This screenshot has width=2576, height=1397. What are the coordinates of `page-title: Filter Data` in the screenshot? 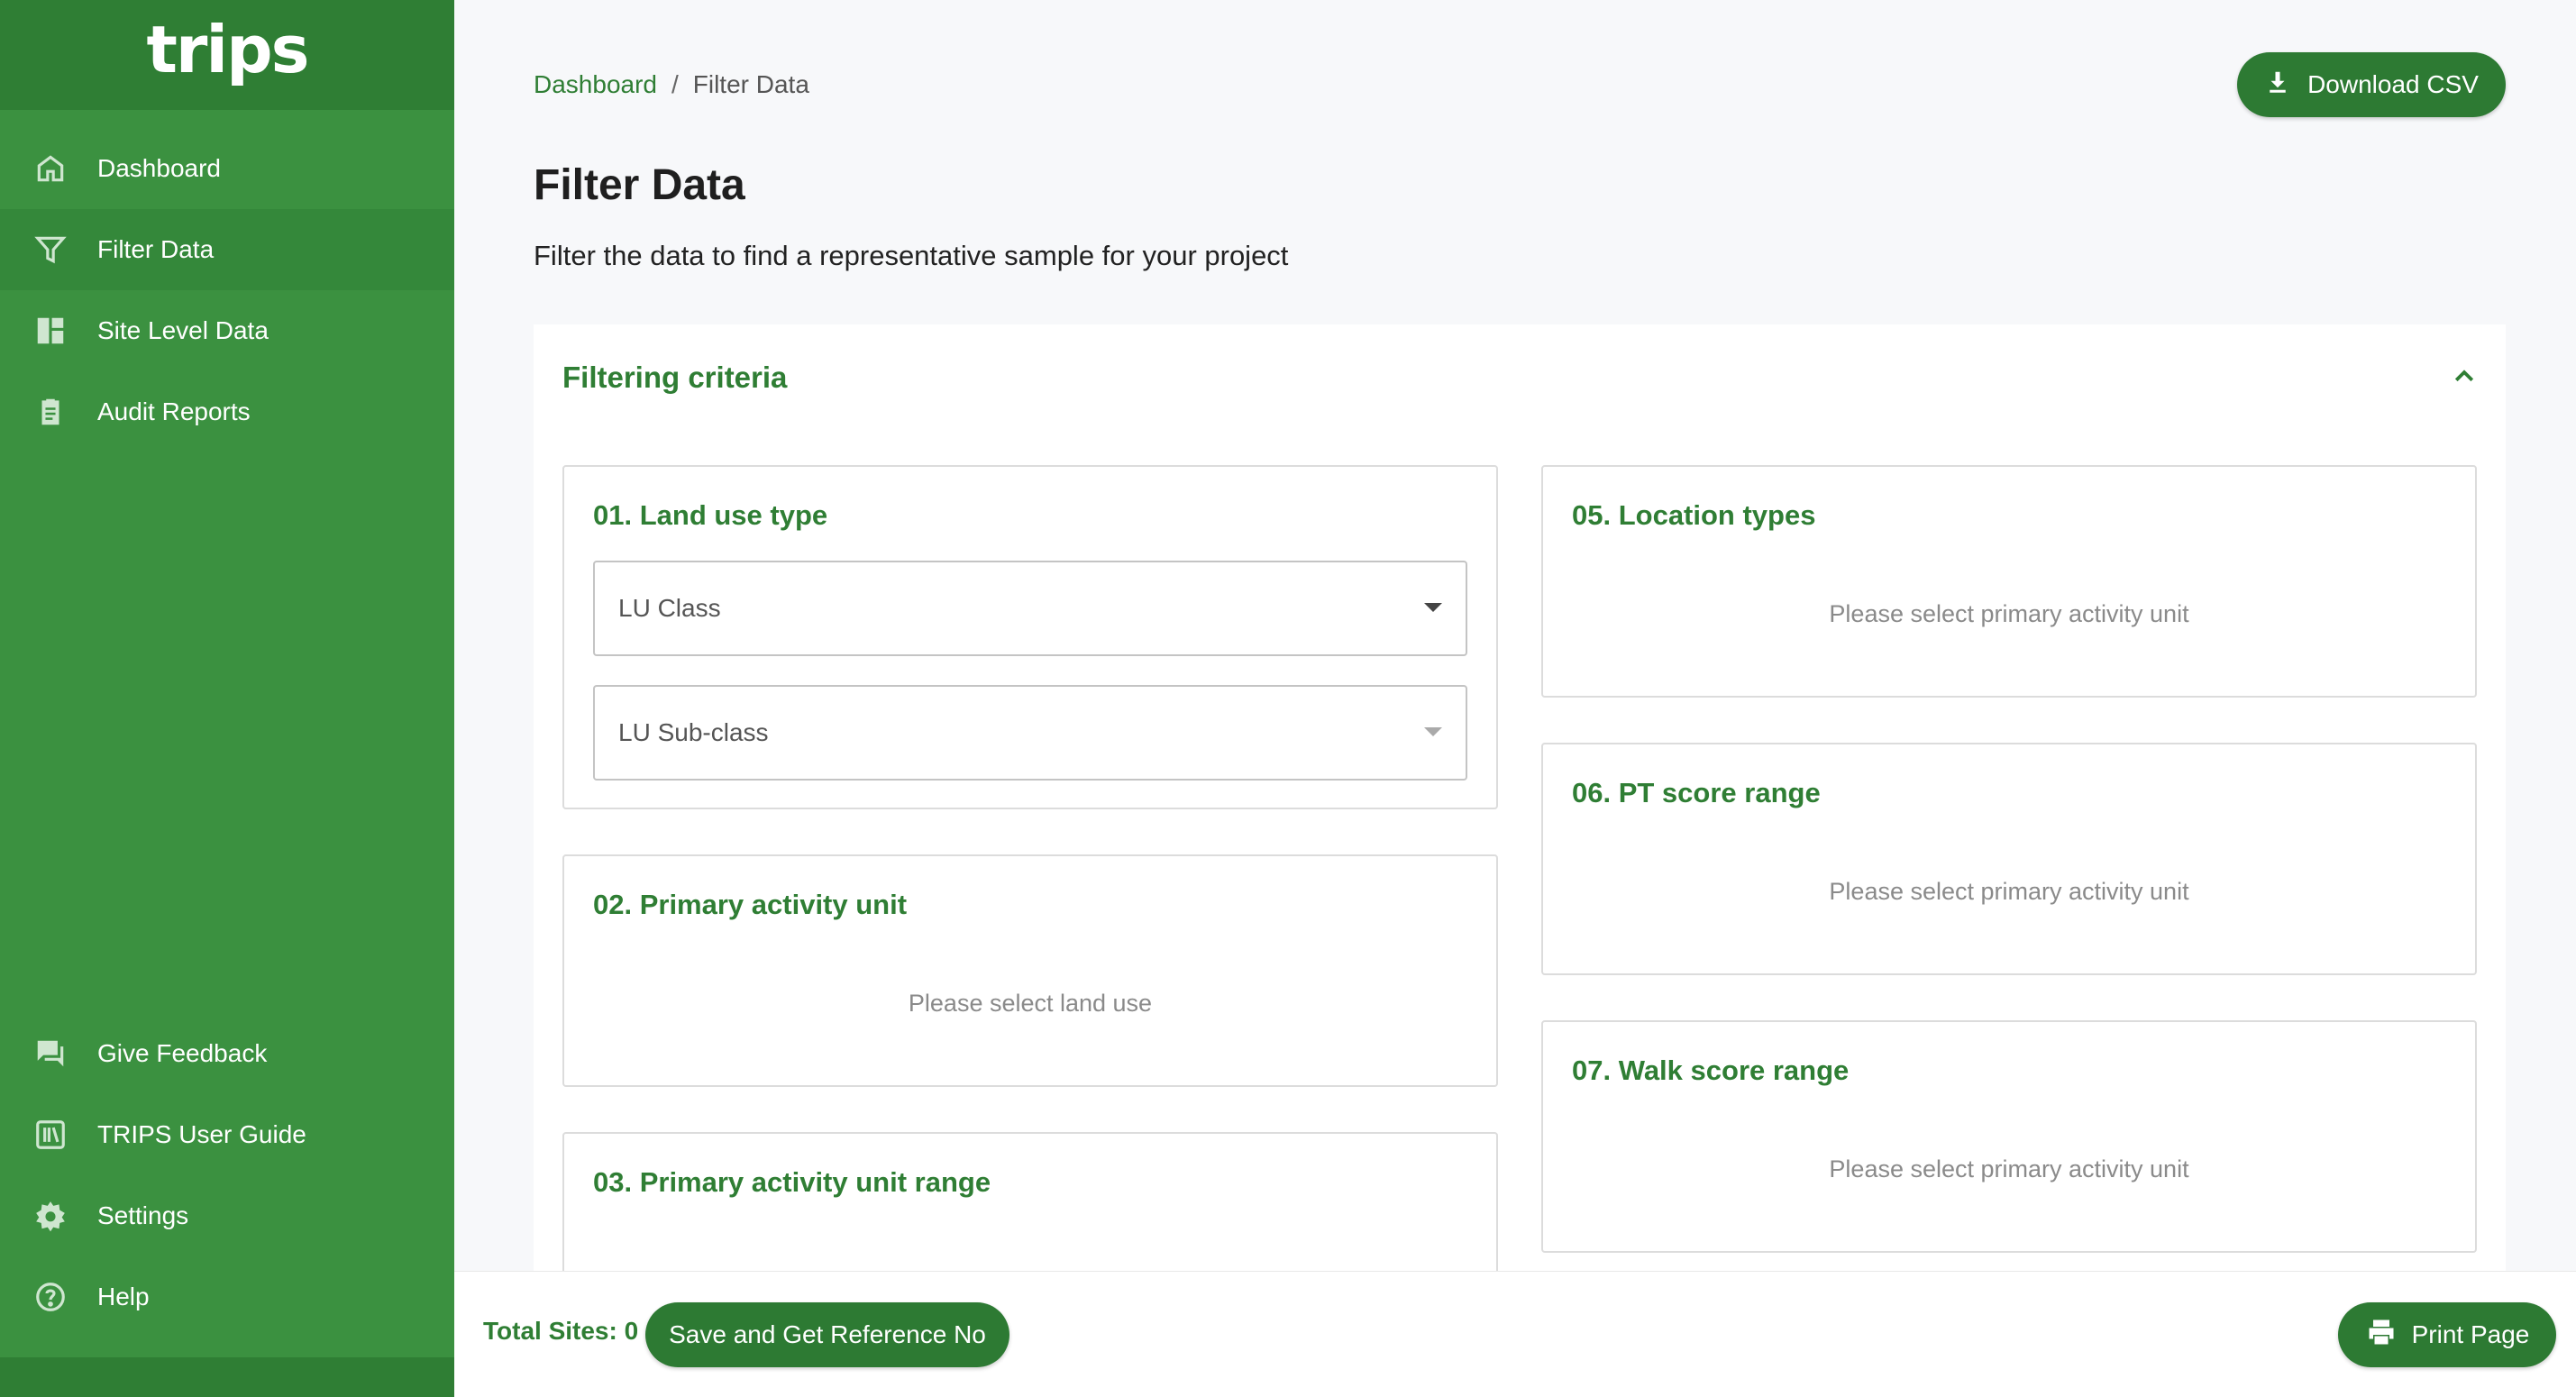 It's located at (639, 185).